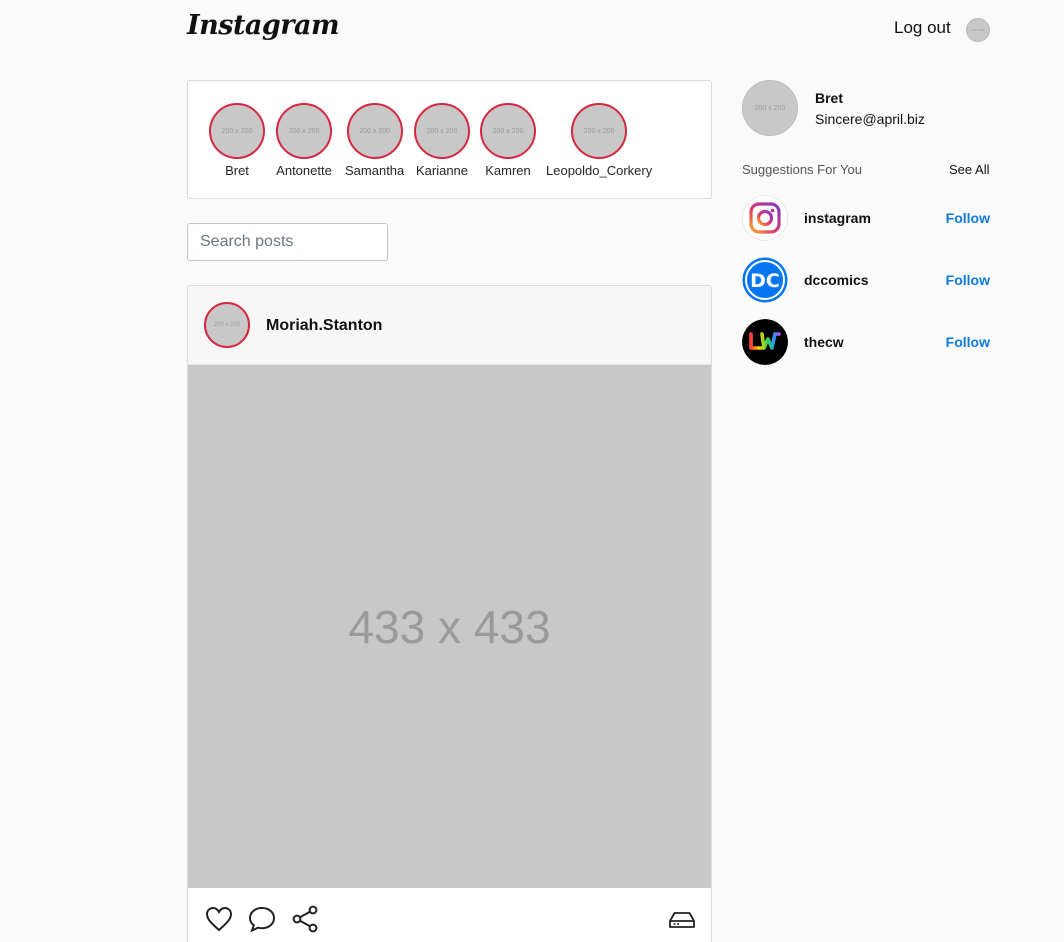  Describe the element at coordinates (442, 170) in the screenshot. I see `story-name: Karianne` at that location.